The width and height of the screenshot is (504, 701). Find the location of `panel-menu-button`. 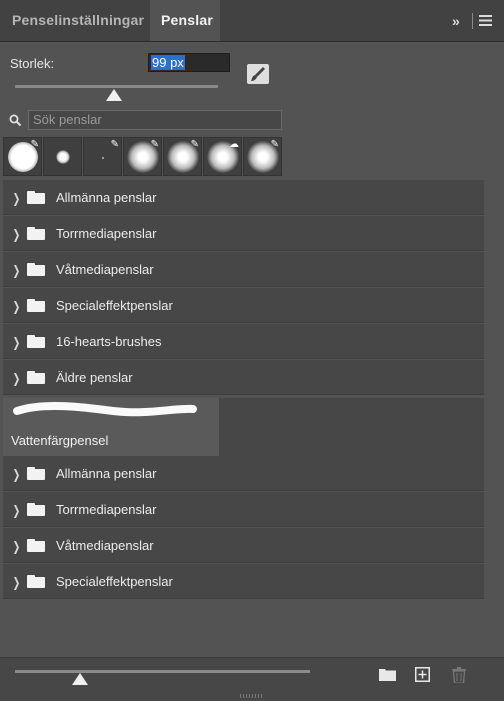

panel-menu-button is located at coordinates (482, 21).